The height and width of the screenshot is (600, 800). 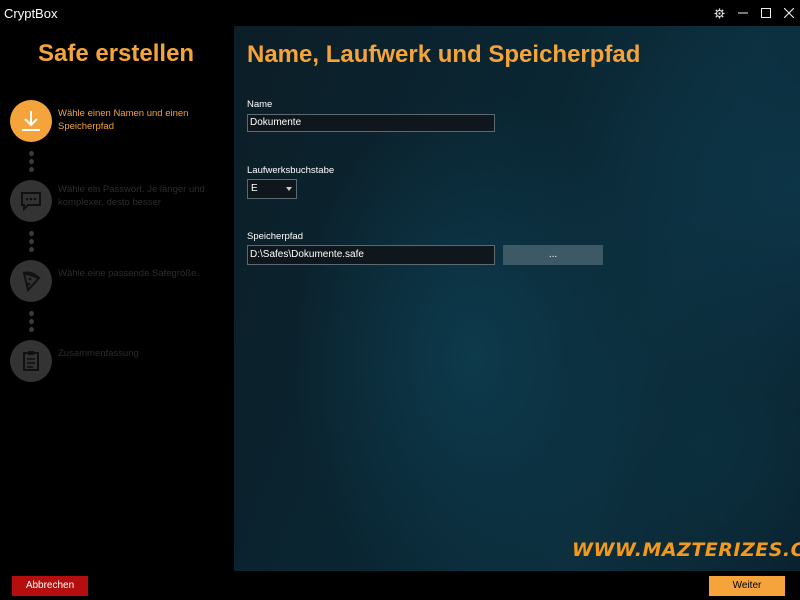 What do you see at coordinates (275, 236) in the screenshot?
I see `path-label: Speicherpfad` at bounding box center [275, 236].